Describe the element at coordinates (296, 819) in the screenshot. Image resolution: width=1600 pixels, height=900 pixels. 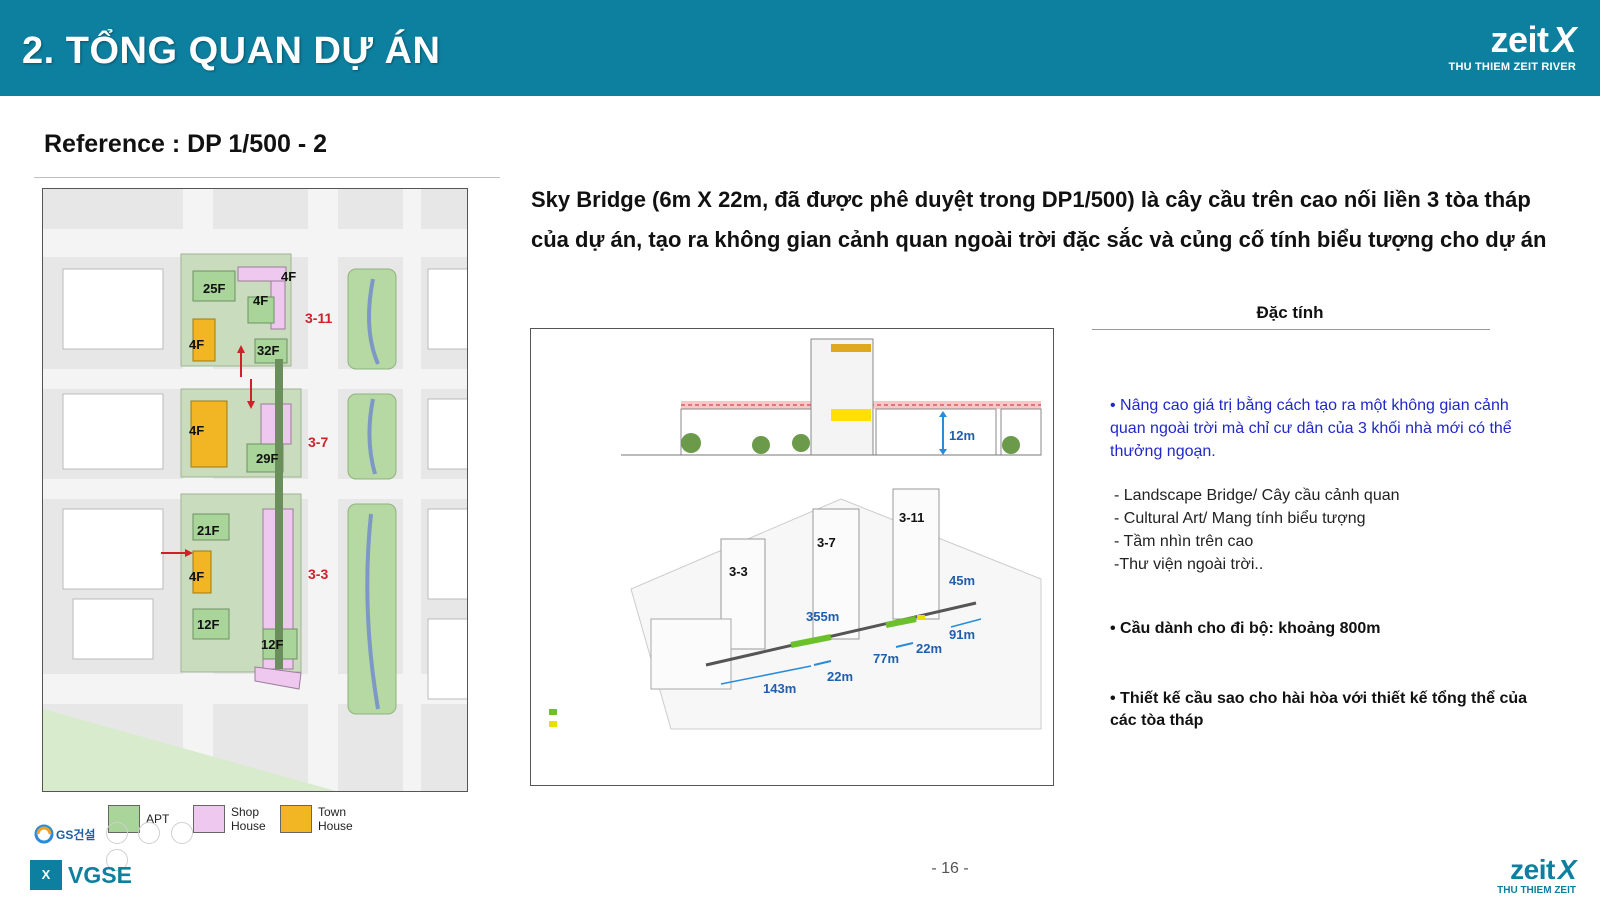
I see `legend-swatch` at that location.